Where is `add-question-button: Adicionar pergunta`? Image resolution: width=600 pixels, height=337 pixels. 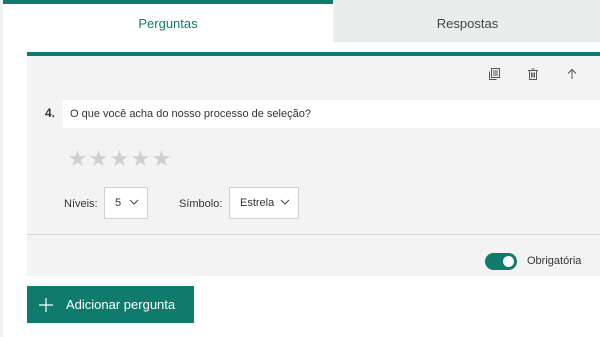 add-question-button: Adicionar pergunta is located at coordinates (110, 304).